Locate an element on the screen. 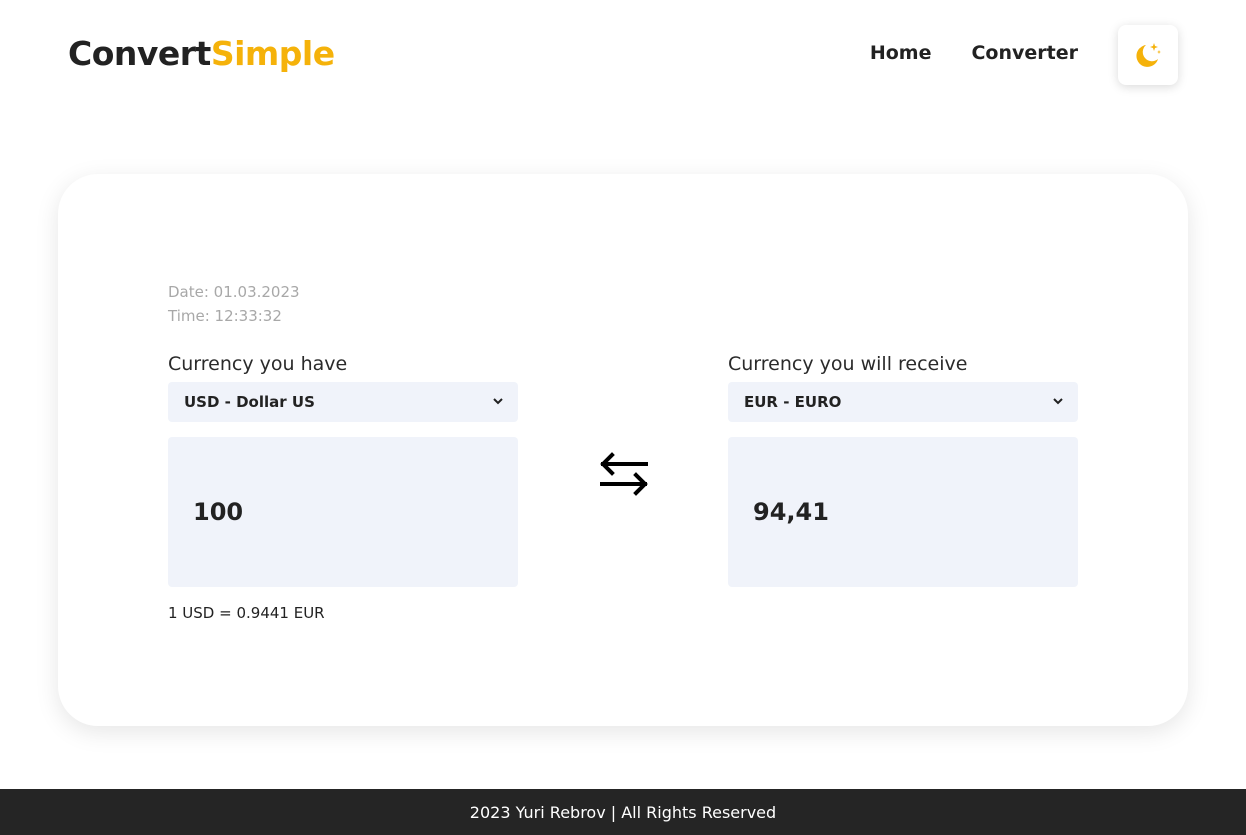 Image resolution: width=1246 pixels, height=835 pixels. swap-arrows-icon is located at coordinates (624, 474).